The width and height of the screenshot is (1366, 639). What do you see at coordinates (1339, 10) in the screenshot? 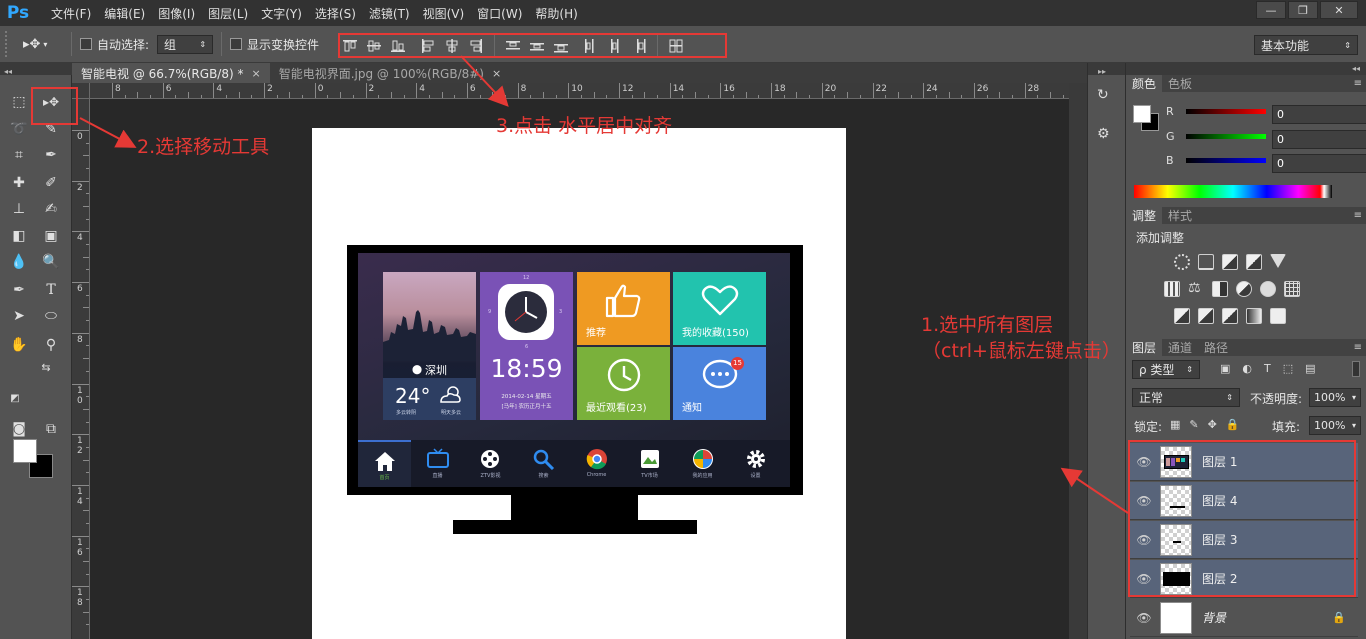
I see `close-button: ✕` at bounding box center [1339, 10].